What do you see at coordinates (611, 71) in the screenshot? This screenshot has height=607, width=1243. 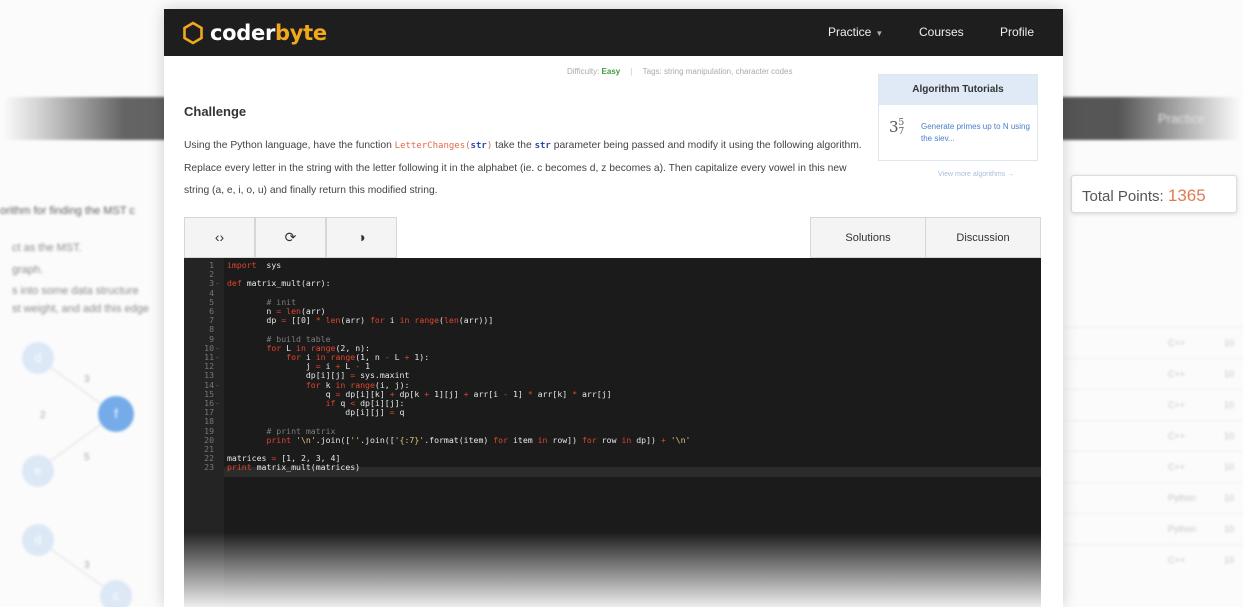 I see `difficulty-value: Easy` at bounding box center [611, 71].